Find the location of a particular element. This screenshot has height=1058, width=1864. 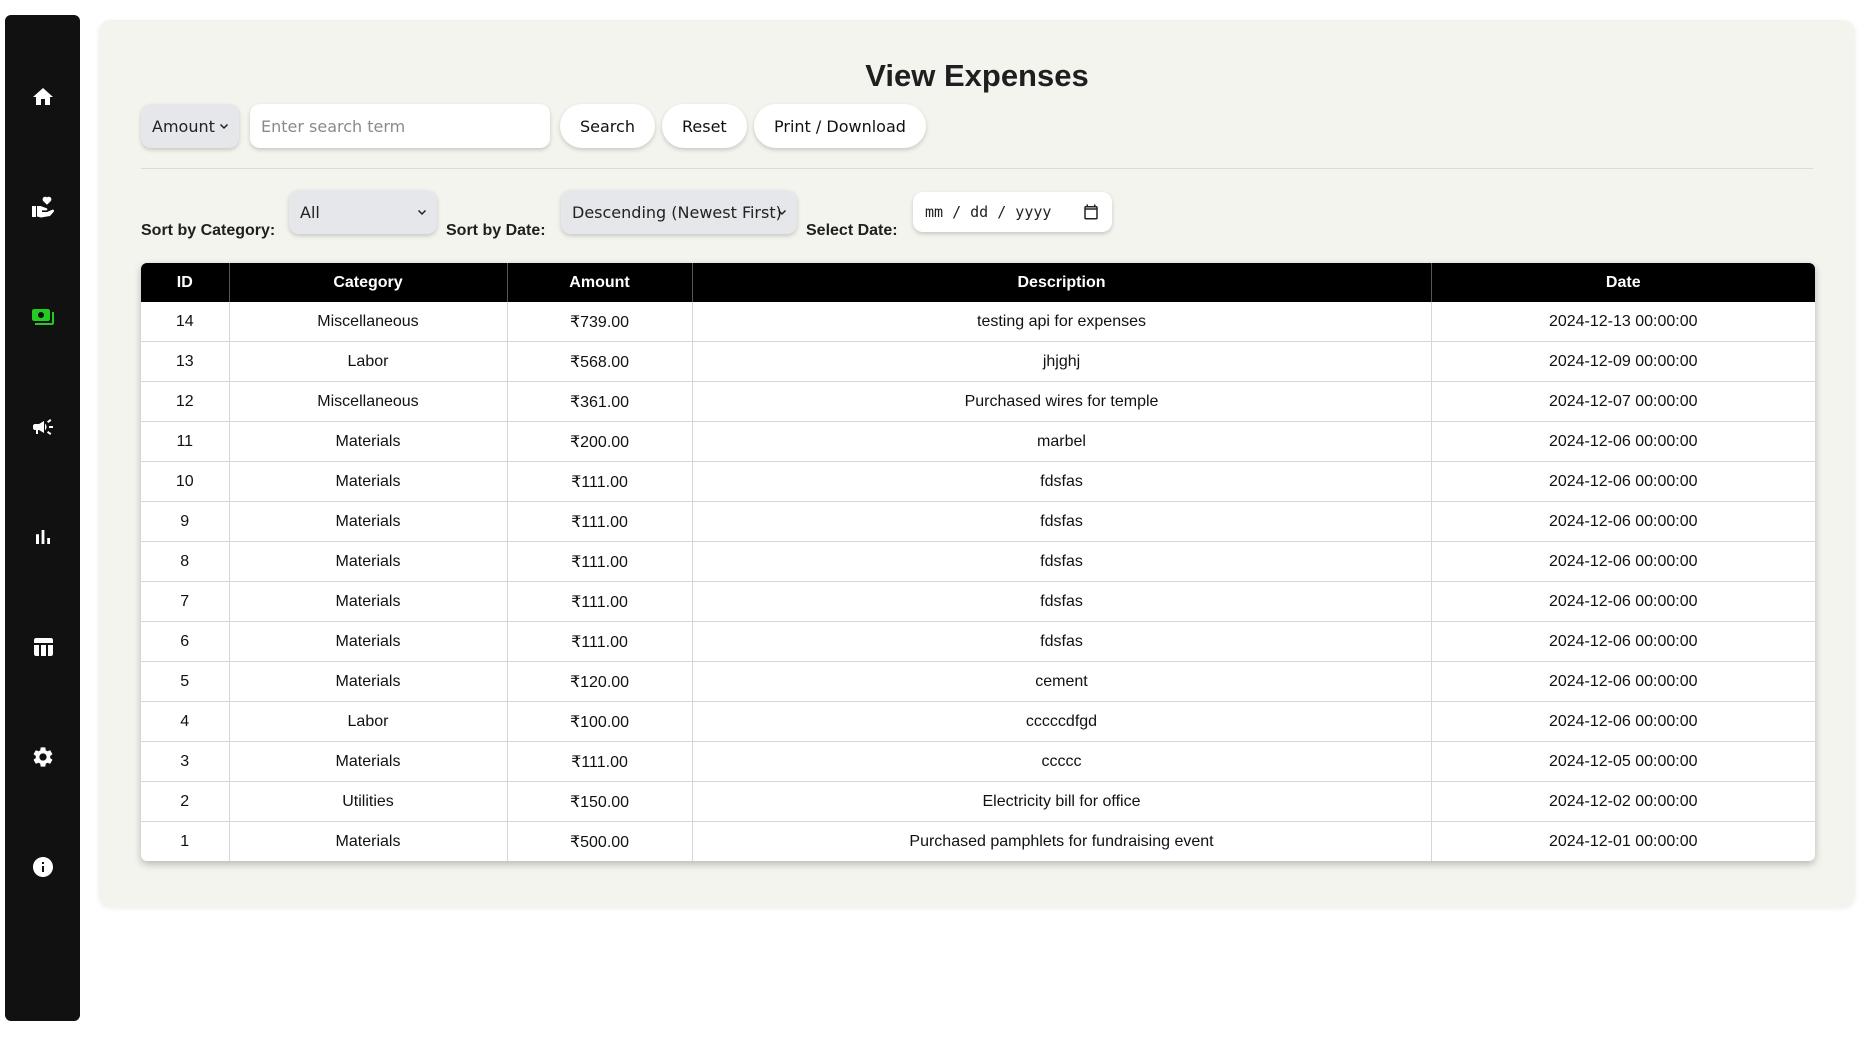

cell-id: 10 is located at coordinates (185, 481).